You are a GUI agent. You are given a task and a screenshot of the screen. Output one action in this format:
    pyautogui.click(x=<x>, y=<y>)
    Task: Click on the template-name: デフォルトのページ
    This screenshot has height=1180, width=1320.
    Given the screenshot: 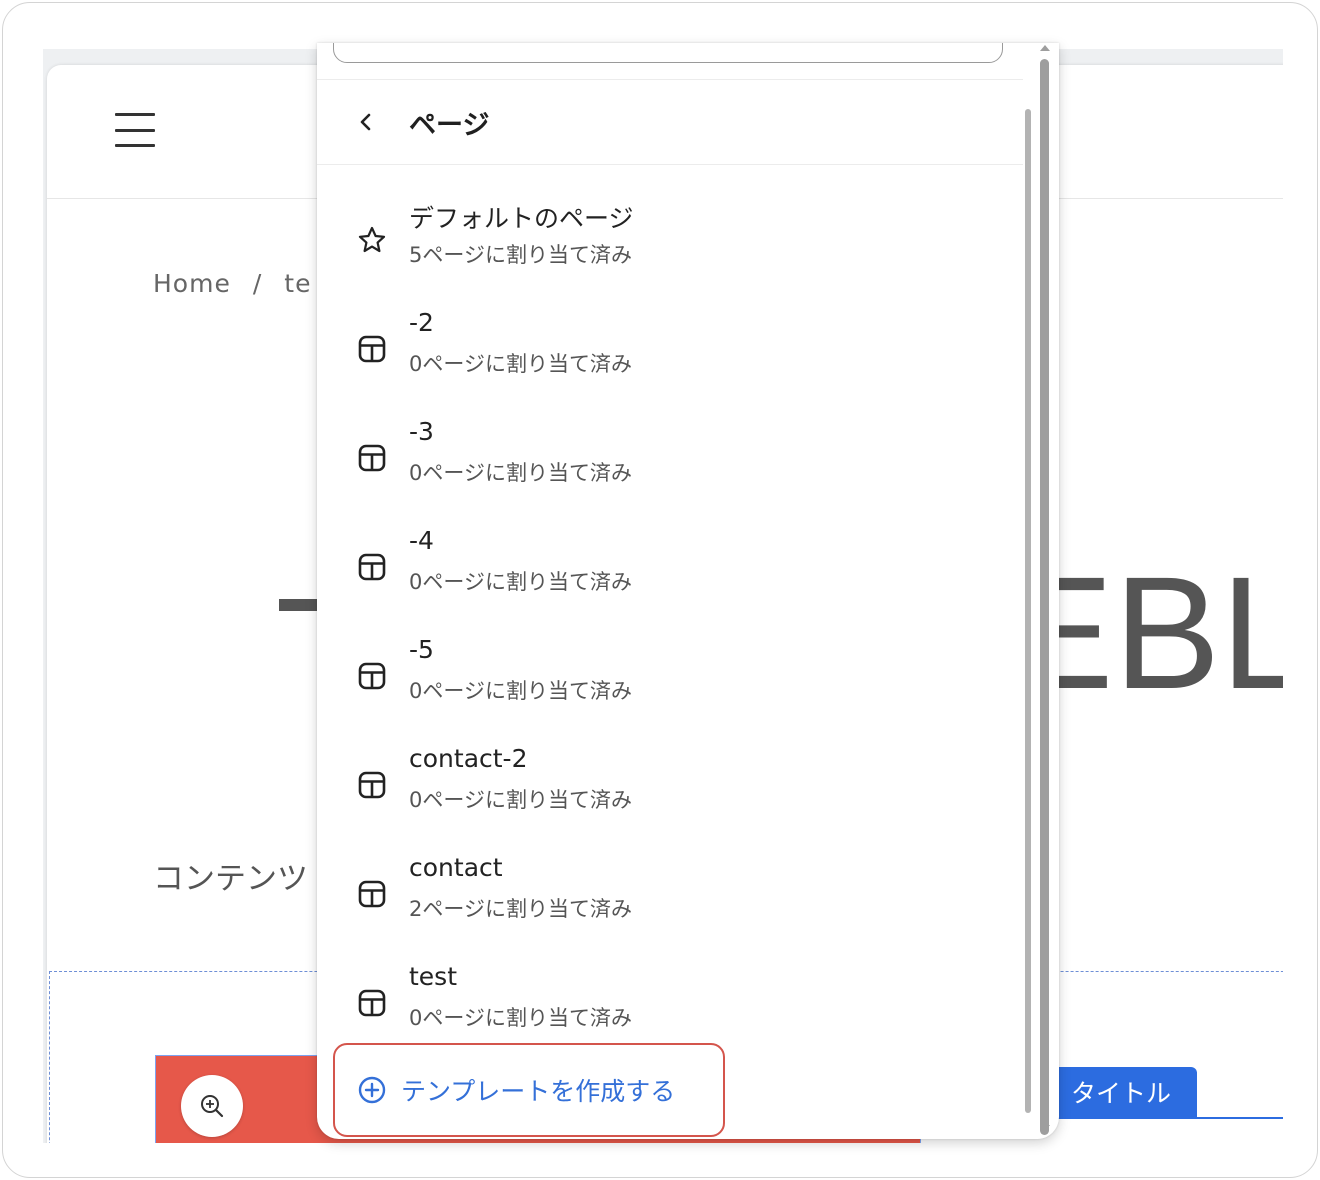 What is the action you would take?
    pyautogui.click(x=521, y=218)
    